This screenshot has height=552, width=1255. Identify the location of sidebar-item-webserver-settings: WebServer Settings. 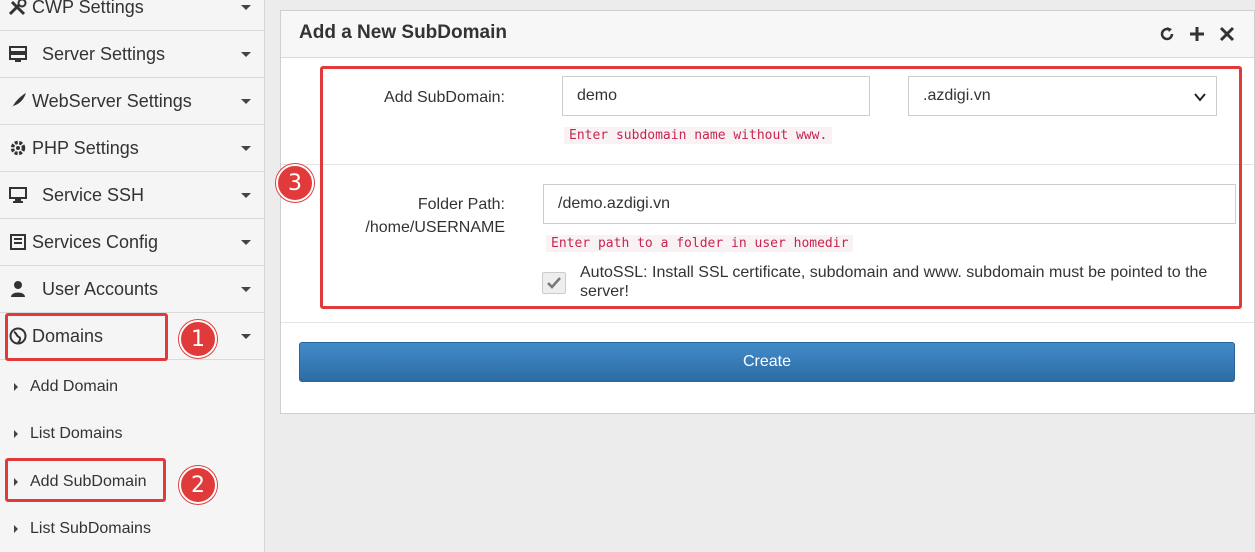
(132, 101).